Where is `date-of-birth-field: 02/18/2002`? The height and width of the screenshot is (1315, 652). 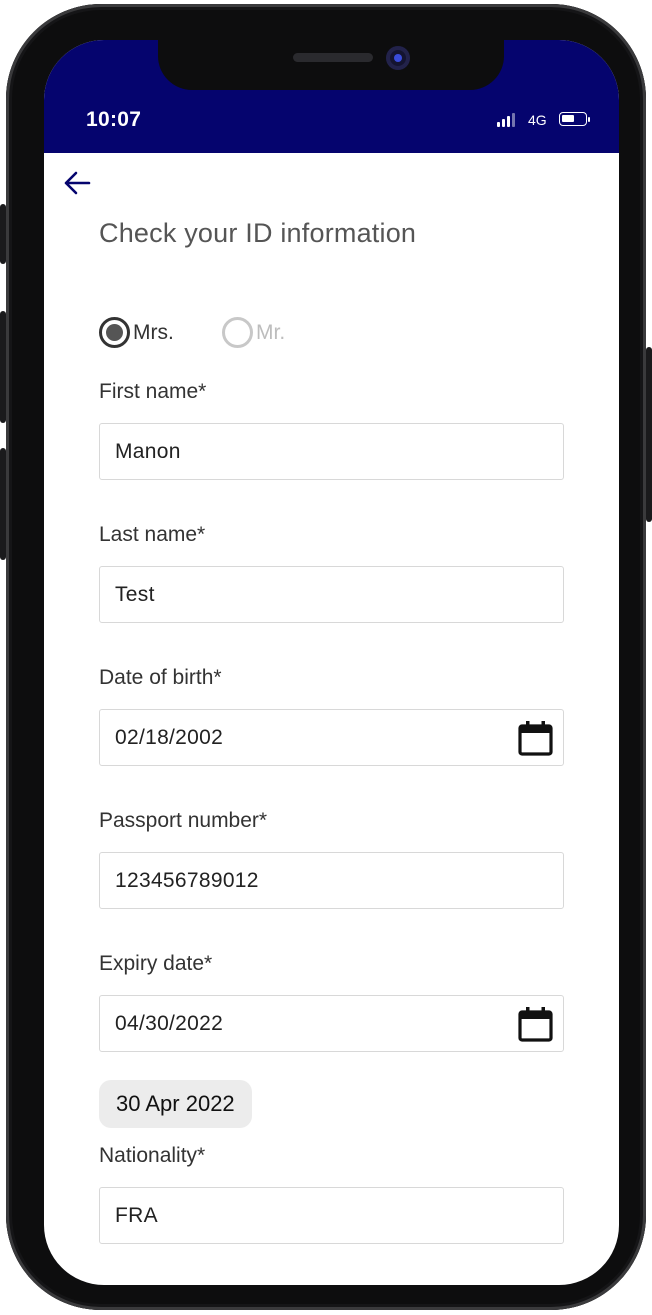 date-of-birth-field: 02/18/2002 is located at coordinates (331, 737).